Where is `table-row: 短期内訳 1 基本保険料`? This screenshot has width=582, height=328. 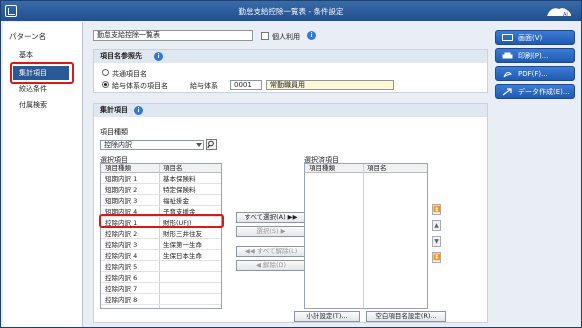
table-row: 短期内訳 1 基本保険料 is located at coordinates (161, 179).